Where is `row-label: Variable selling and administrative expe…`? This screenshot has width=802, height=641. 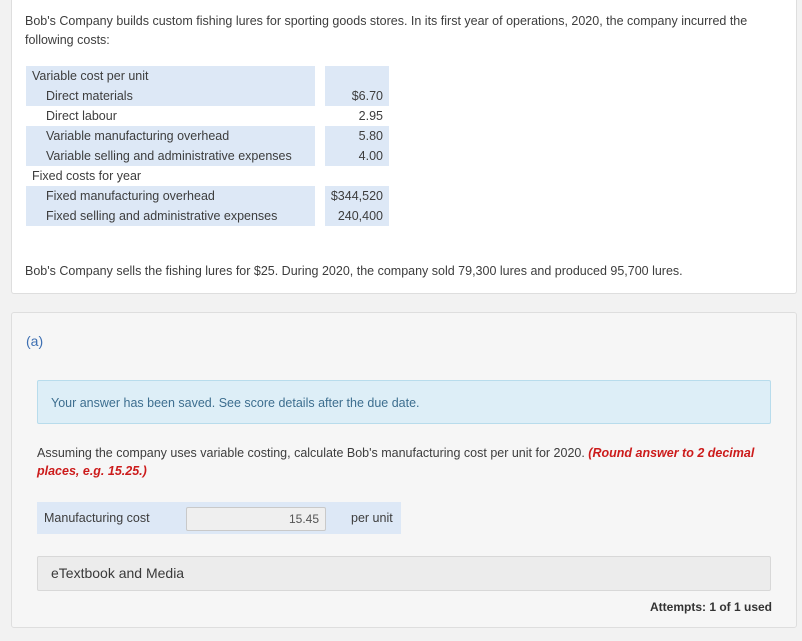 row-label: Variable selling and administrative expe… is located at coordinates (170, 156).